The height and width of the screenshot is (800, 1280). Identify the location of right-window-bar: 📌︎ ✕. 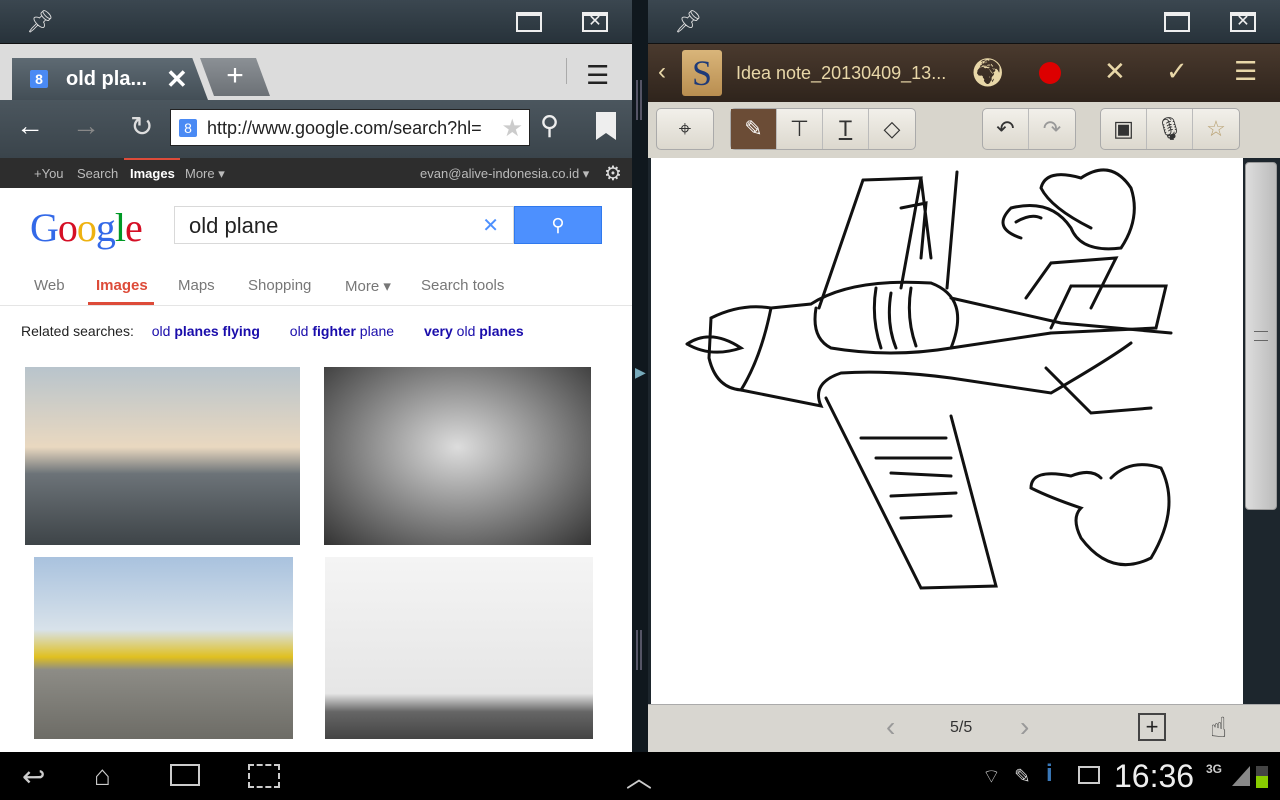
(964, 22).